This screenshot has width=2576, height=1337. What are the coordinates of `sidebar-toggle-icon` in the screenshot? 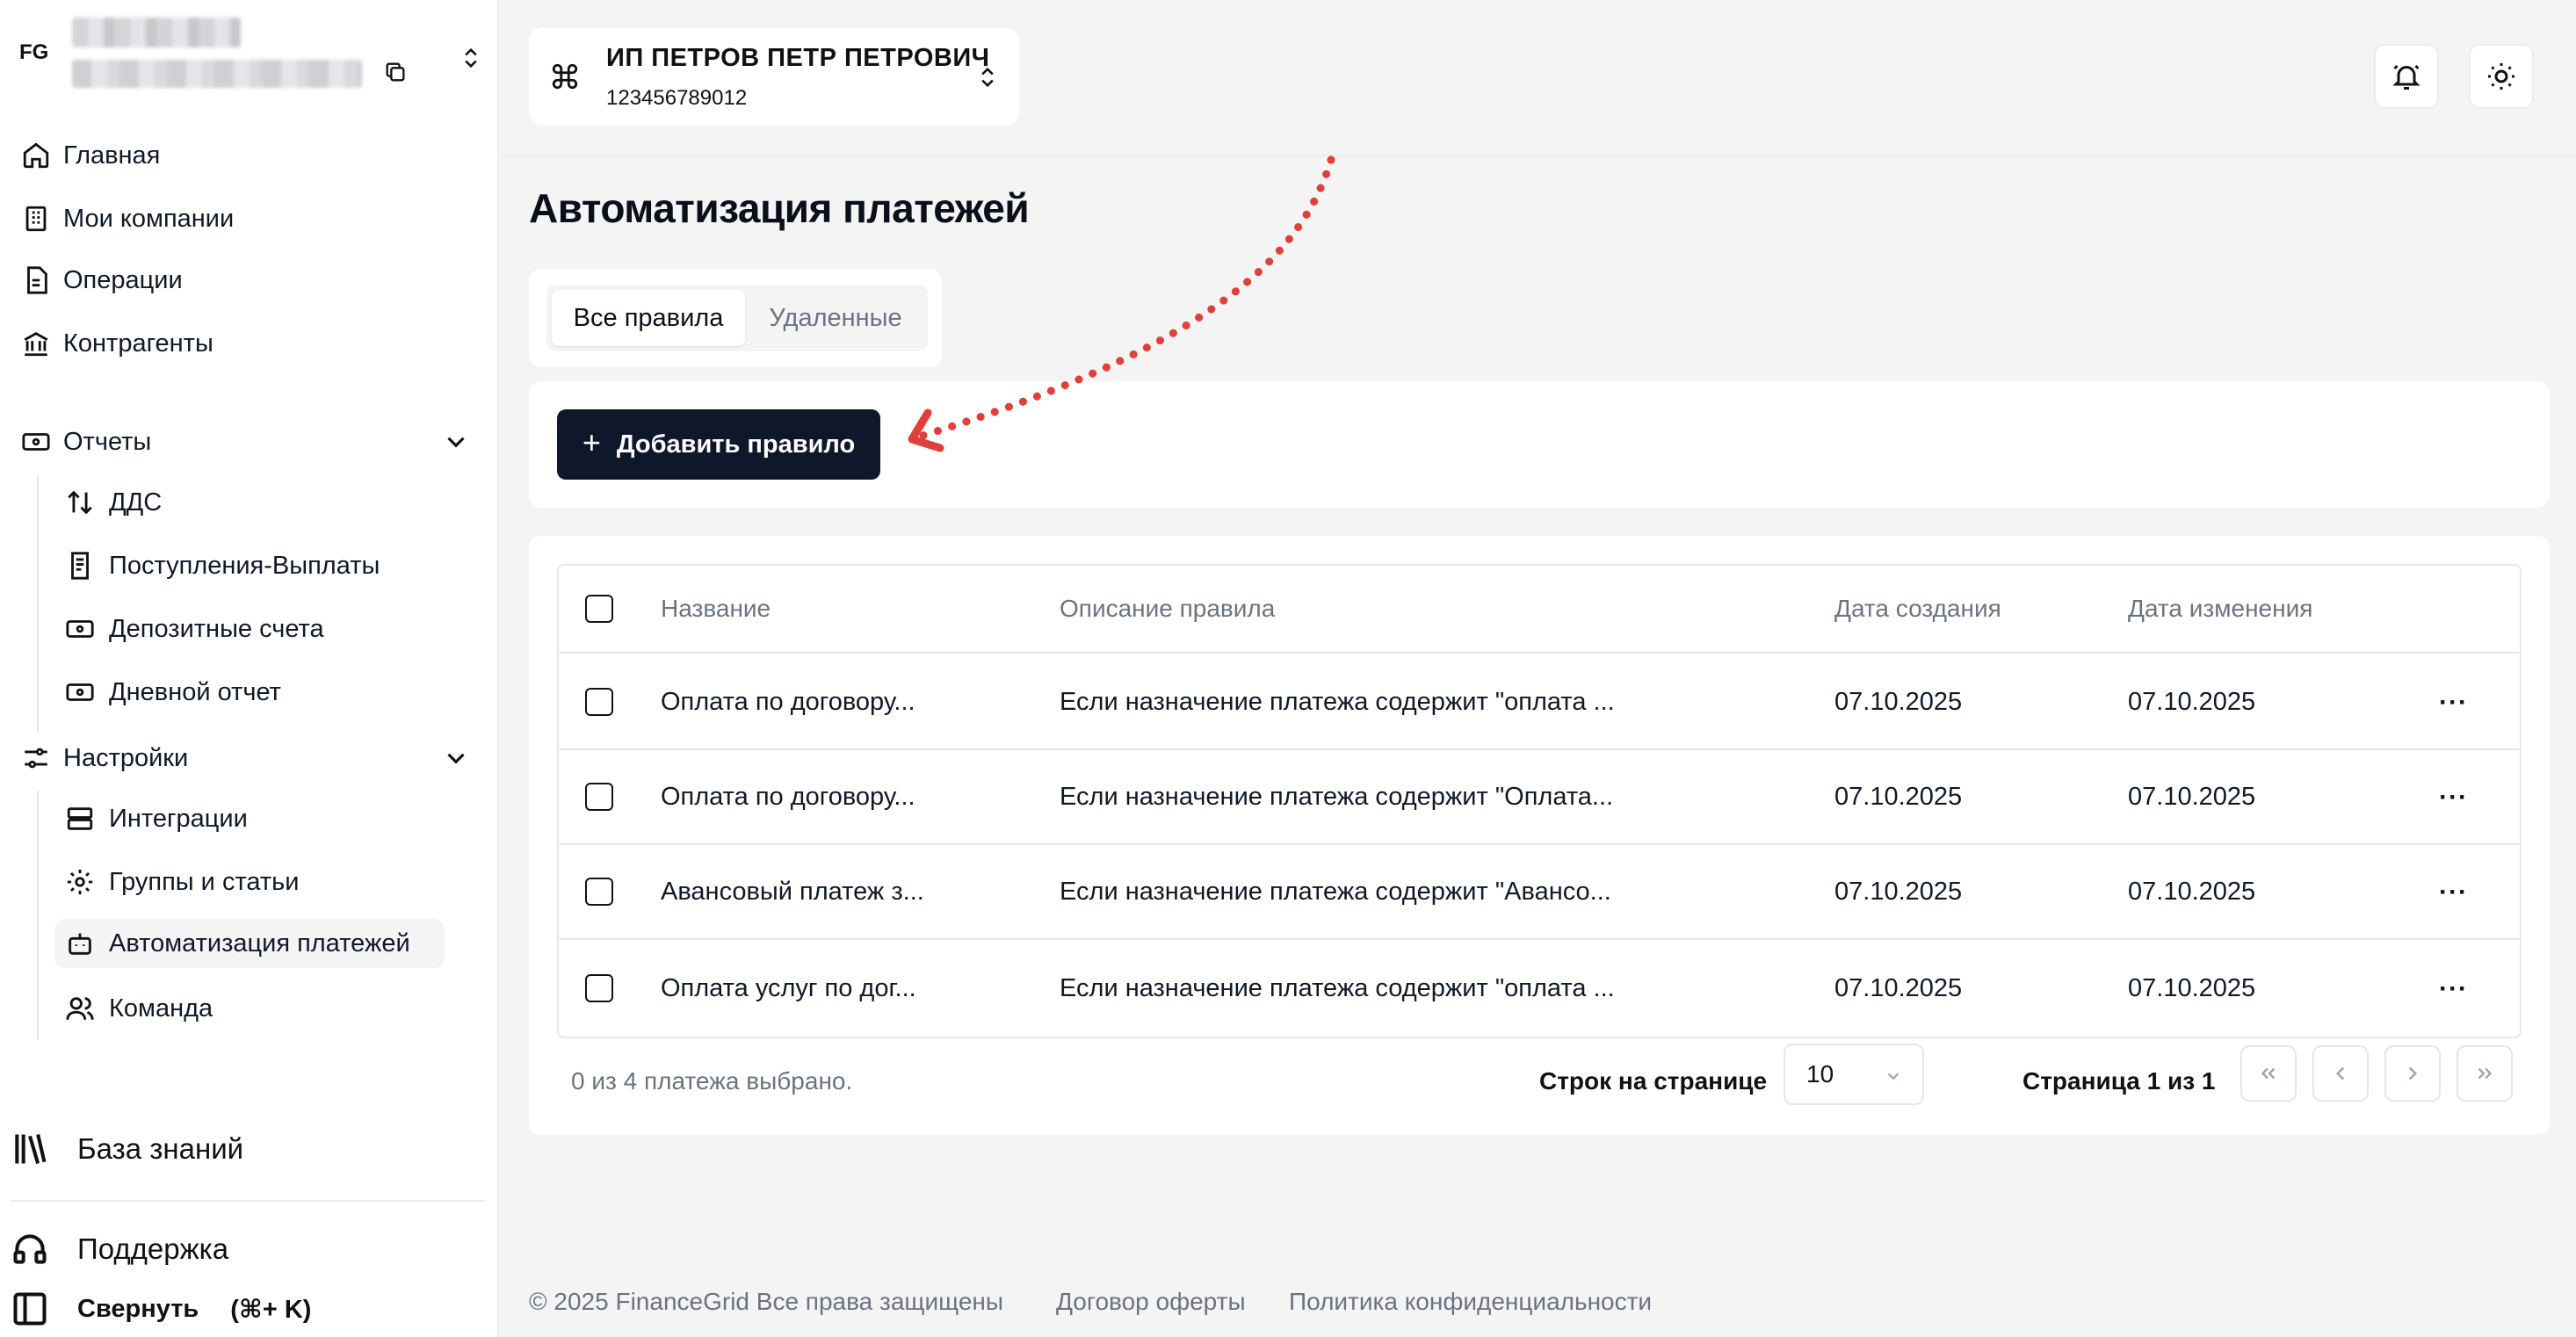 It's located at (30, 1309).